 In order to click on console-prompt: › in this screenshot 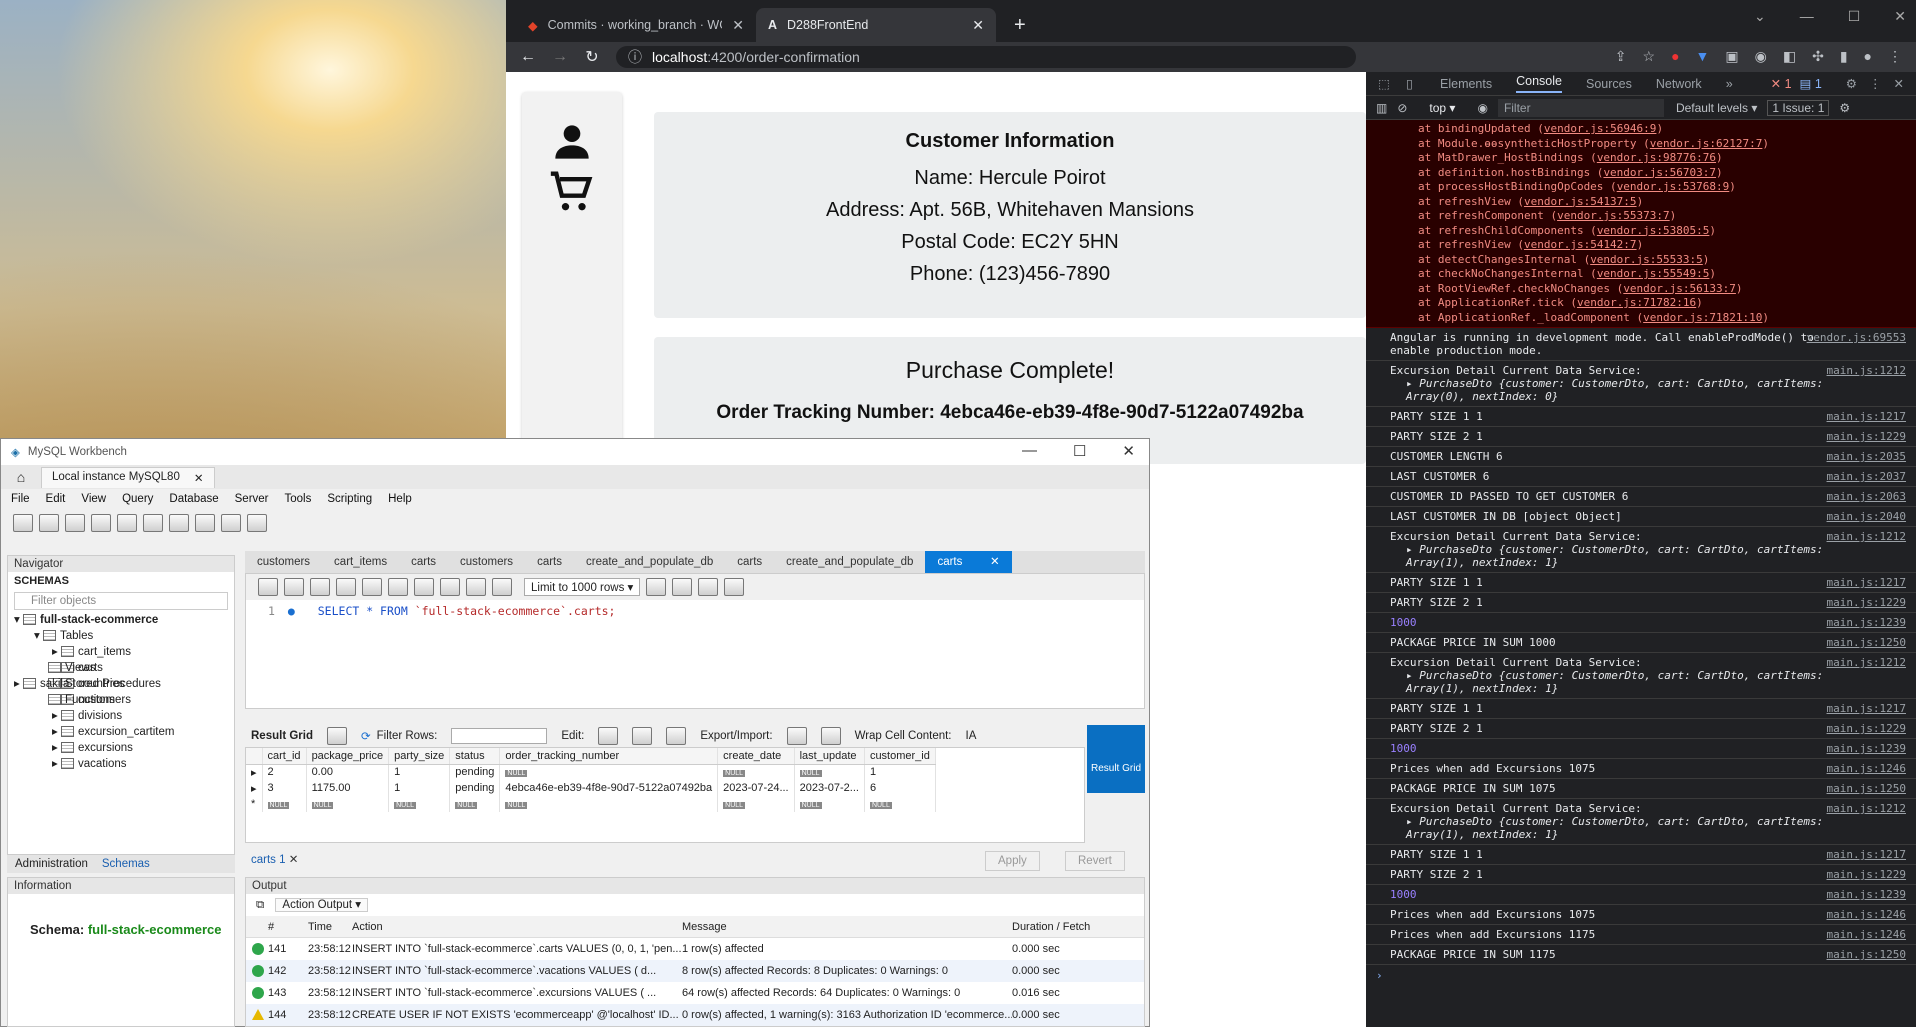, I will do `click(1641, 975)`.